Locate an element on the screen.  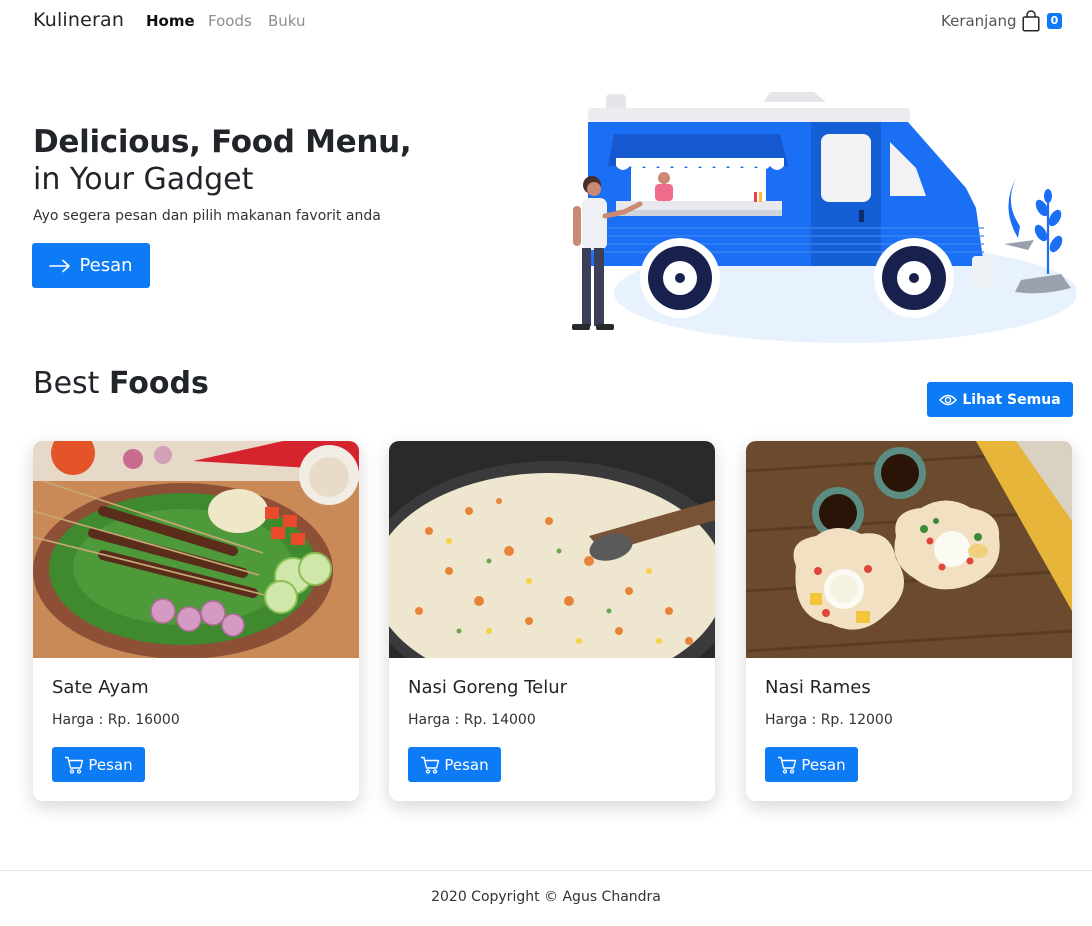
see-all-button: Lihat Semua is located at coordinates (1000, 399).